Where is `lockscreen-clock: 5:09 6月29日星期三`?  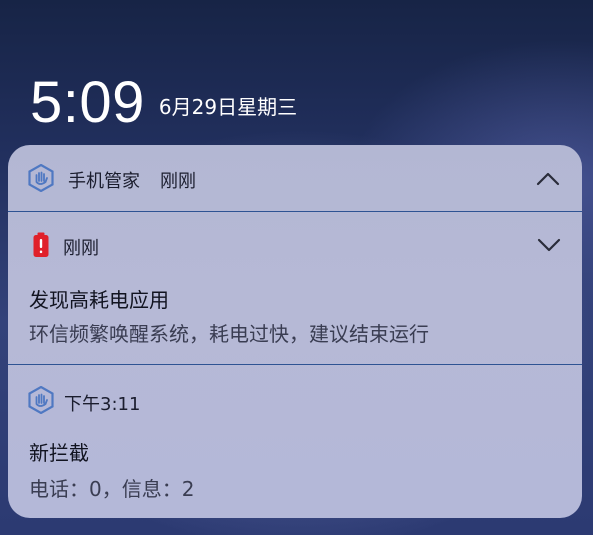
lockscreen-clock: 5:09 6月29日星期三 is located at coordinates (163, 97).